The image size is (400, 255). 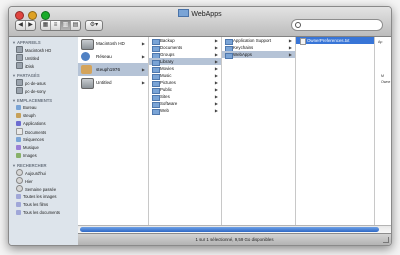 What do you see at coordinates (258, 41) in the screenshot?
I see `column-item: Application Support ▶` at bounding box center [258, 41].